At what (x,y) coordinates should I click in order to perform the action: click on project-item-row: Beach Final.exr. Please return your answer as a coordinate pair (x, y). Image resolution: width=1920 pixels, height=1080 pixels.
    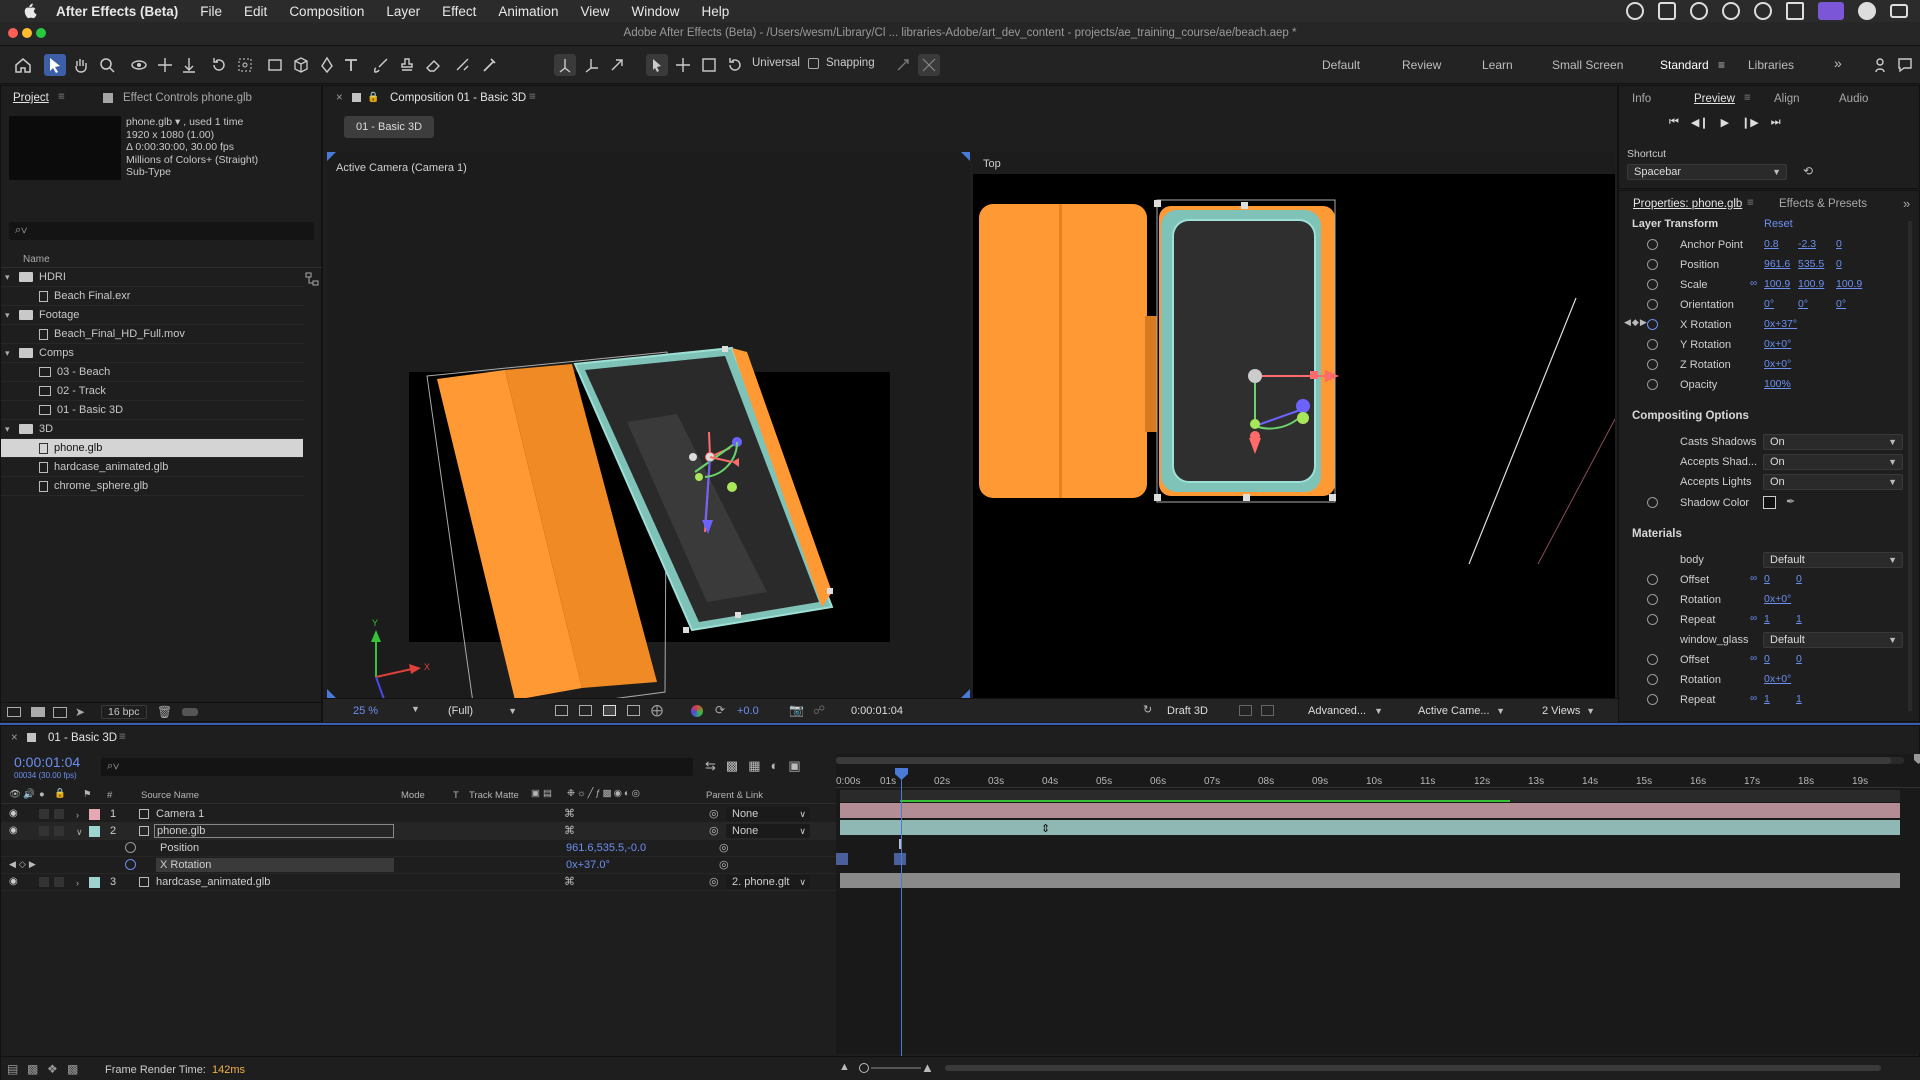
    Looking at the image, I should click on (153, 296).